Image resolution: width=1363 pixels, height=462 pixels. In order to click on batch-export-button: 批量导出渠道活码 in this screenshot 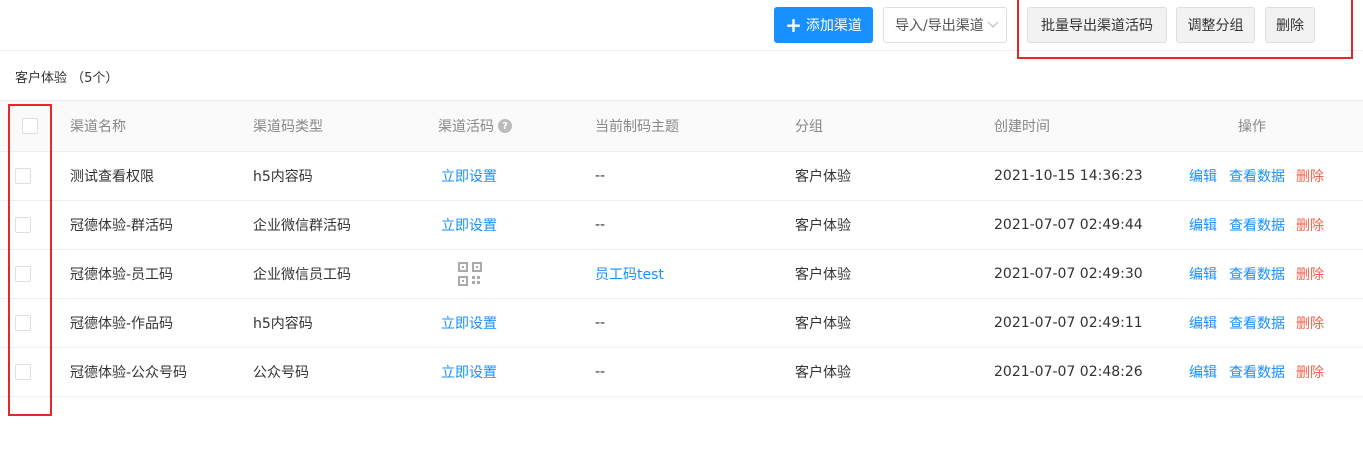, I will do `click(1097, 25)`.